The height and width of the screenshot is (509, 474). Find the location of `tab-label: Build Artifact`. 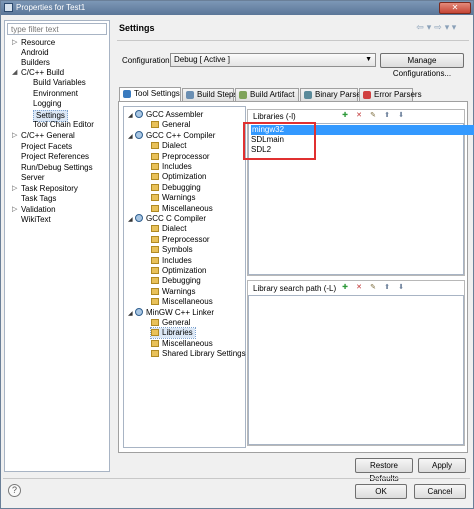

tab-label: Build Artifact is located at coordinates (272, 94).